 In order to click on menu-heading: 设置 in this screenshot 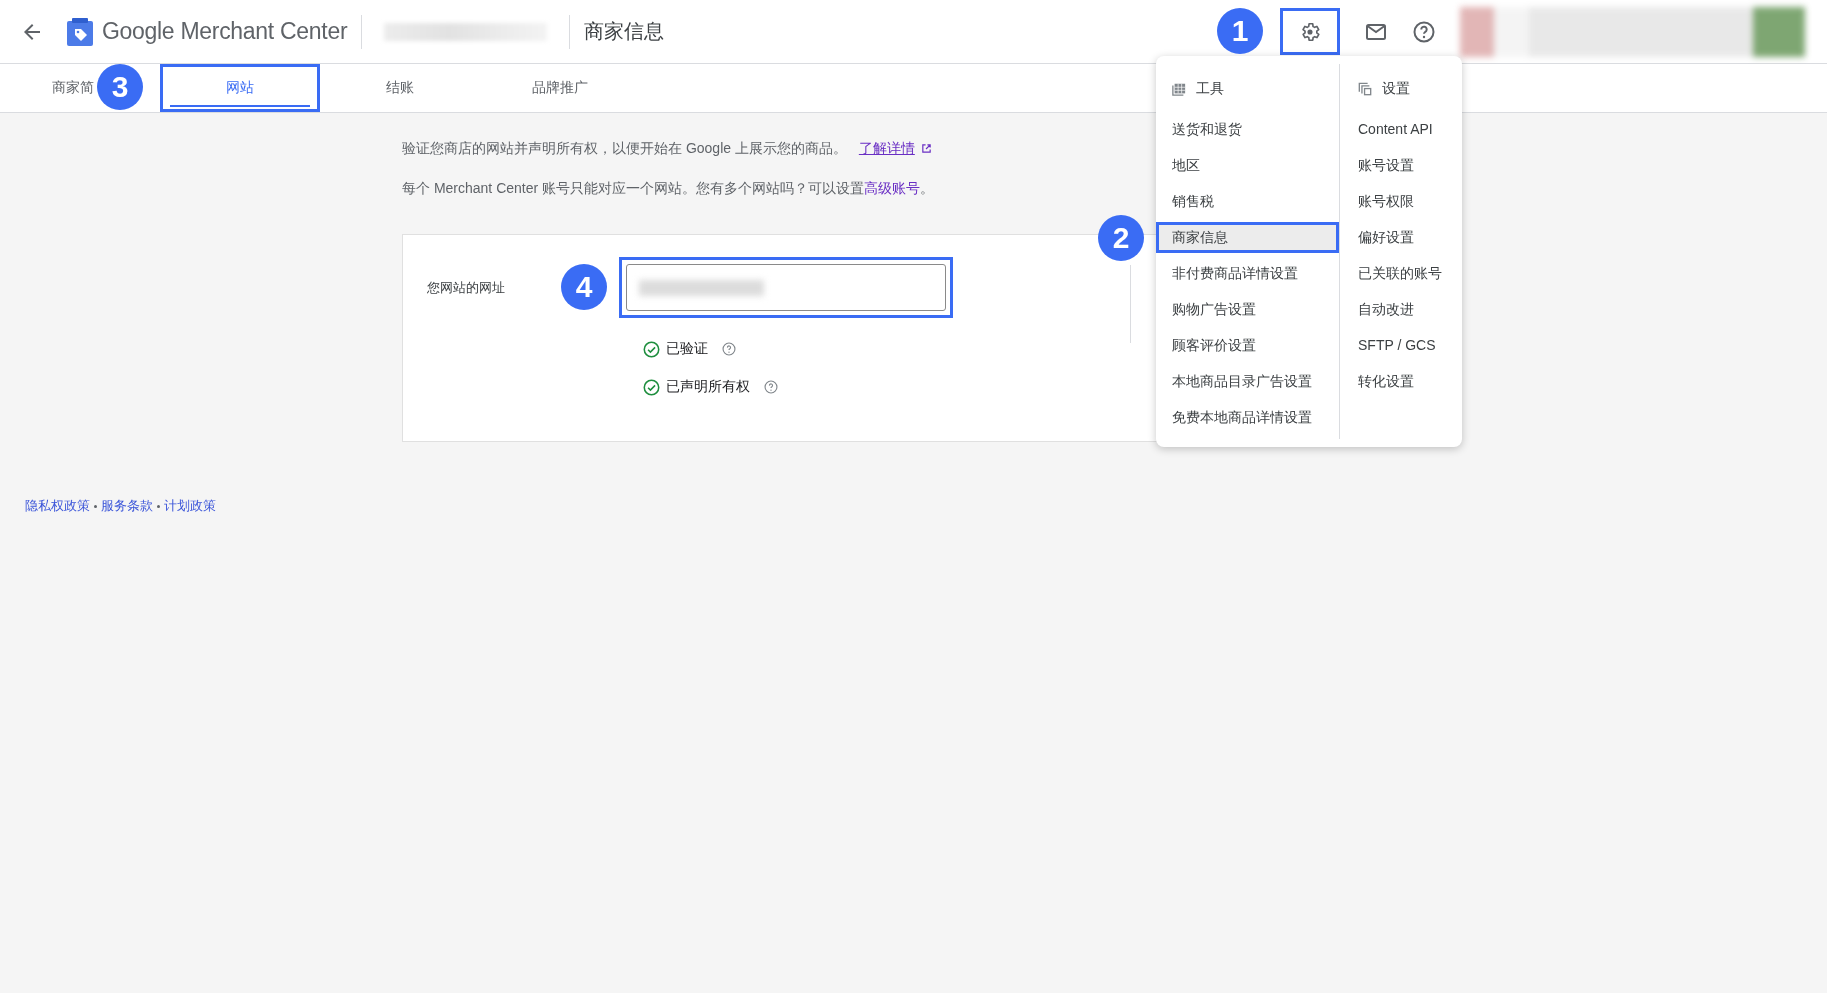, I will do `click(1396, 89)`.